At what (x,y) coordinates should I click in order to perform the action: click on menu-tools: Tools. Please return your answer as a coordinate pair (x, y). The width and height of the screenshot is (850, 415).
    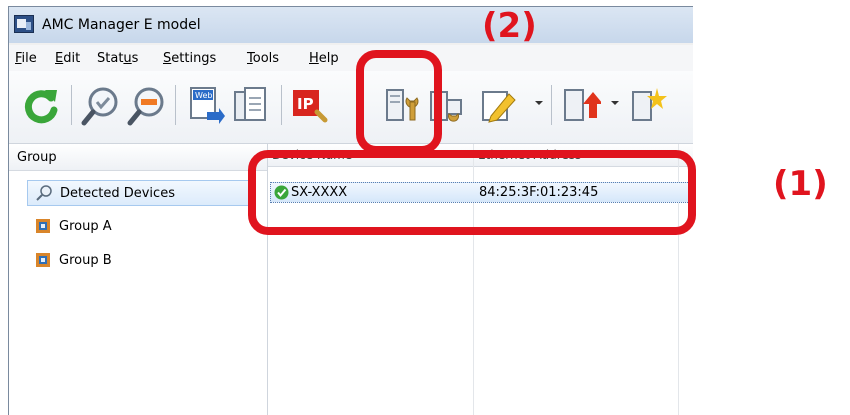
    Looking at the image, I should click on (263, 58).